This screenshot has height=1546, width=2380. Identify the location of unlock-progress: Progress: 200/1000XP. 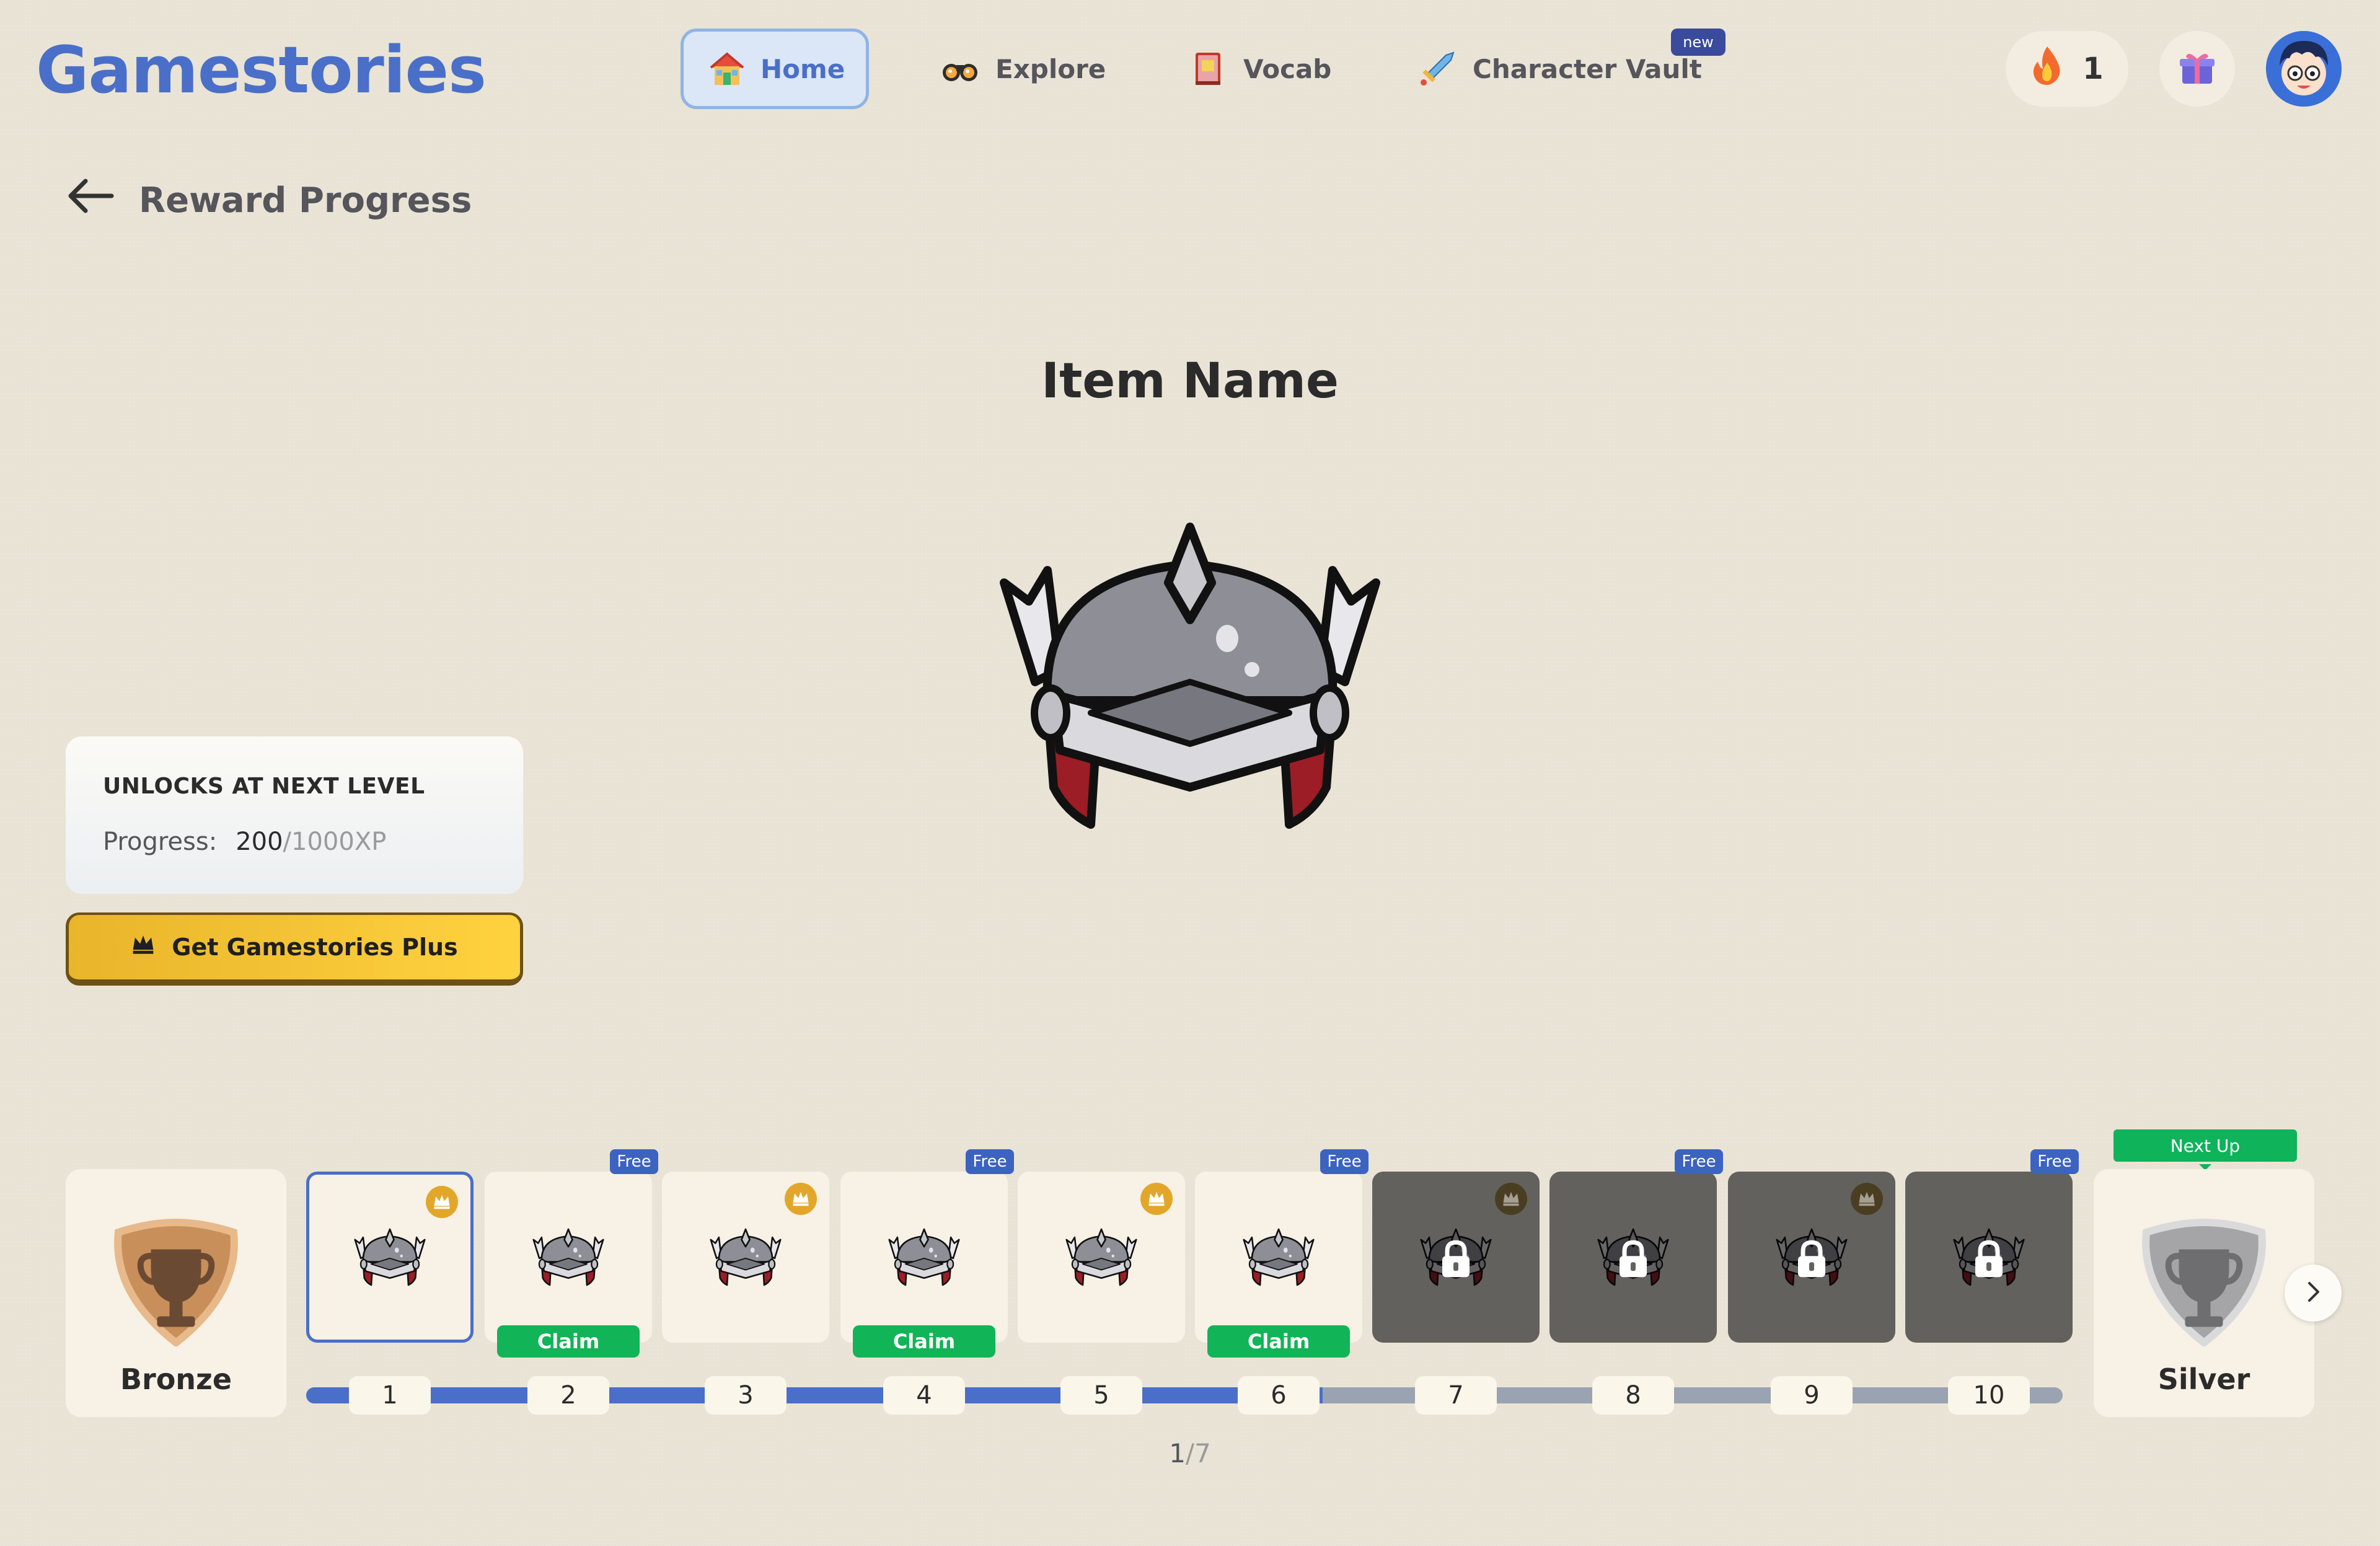
(294, 842).